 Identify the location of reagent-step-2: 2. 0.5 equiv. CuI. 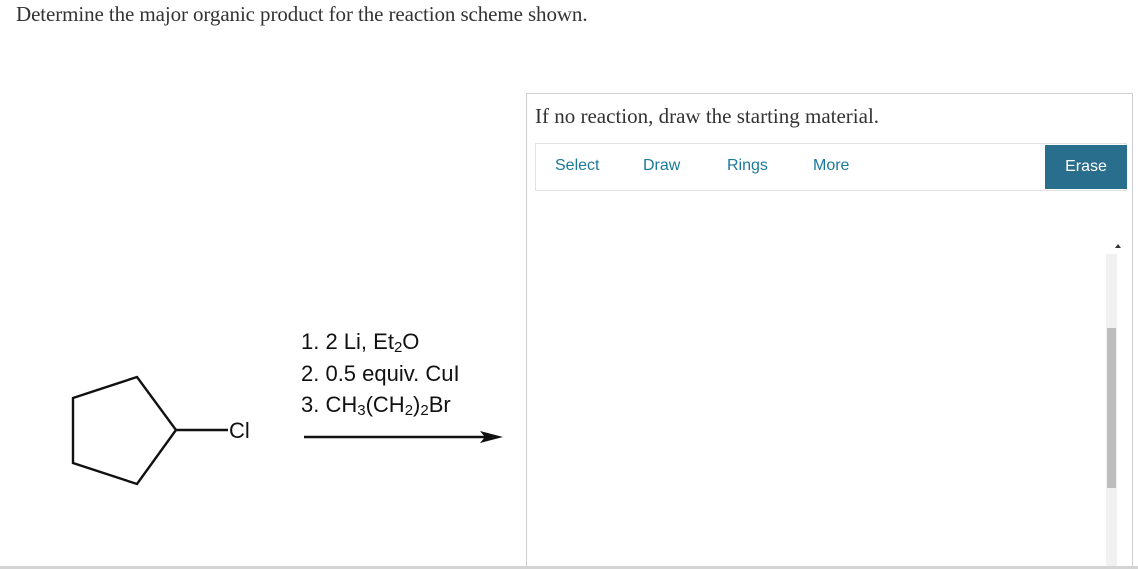
(380, 373).